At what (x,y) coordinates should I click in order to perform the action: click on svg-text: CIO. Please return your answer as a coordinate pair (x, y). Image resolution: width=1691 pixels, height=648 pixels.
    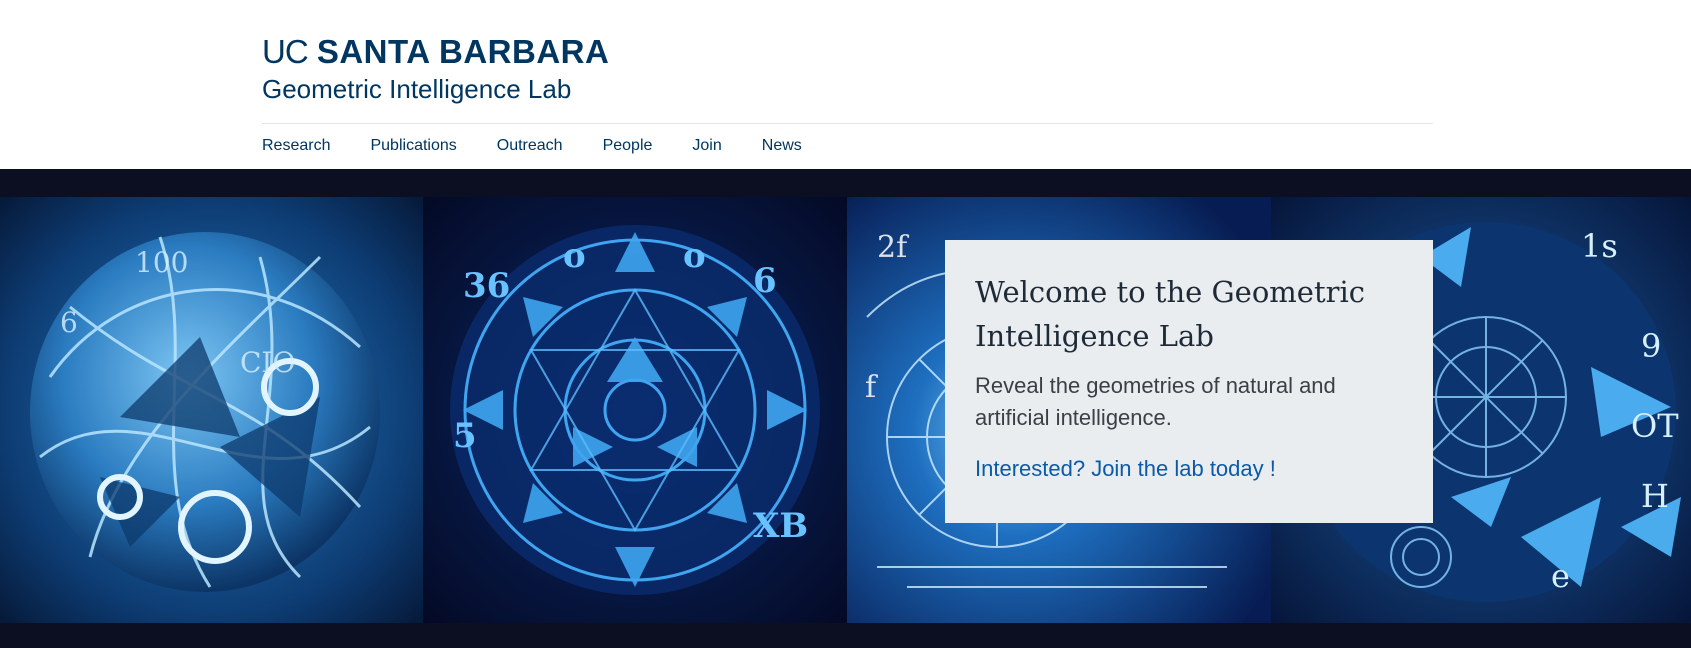
    Looking at the image, I should click on (267, 362).